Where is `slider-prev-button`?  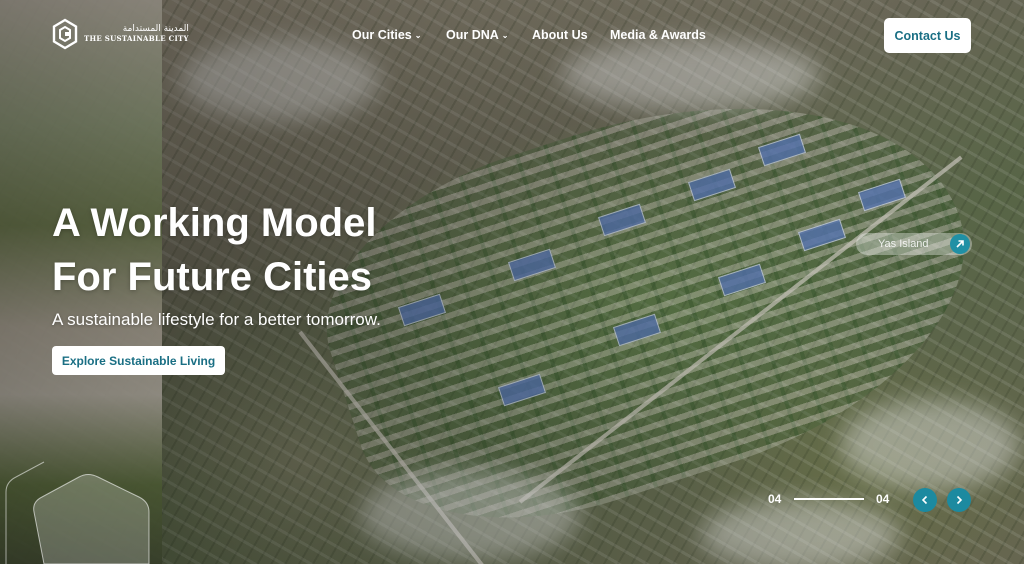 slider-prev-button is located at coordinates (925, 500).